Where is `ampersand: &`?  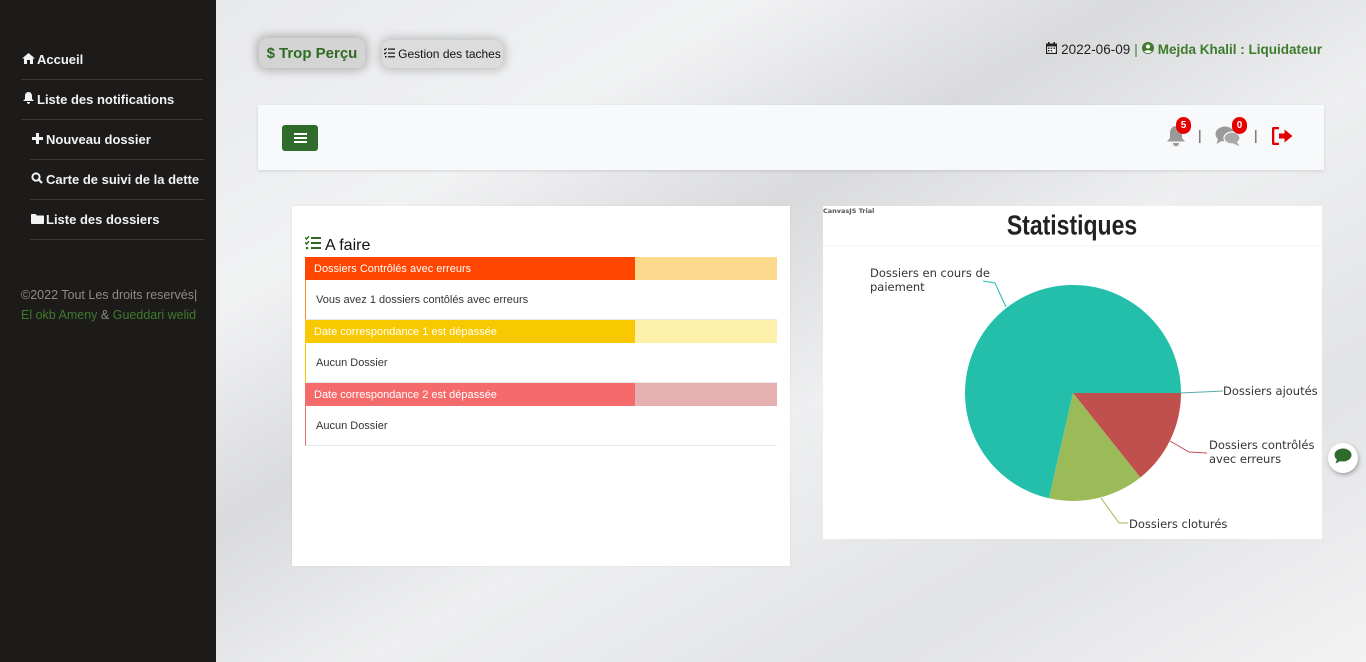 ampersand: & is located at coordinates (105, 315).